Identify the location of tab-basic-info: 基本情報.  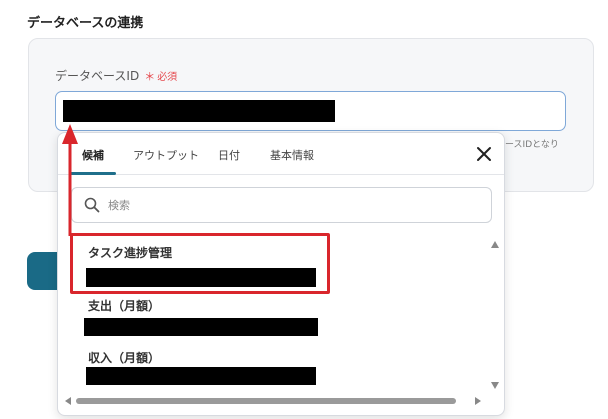
(292, 155).